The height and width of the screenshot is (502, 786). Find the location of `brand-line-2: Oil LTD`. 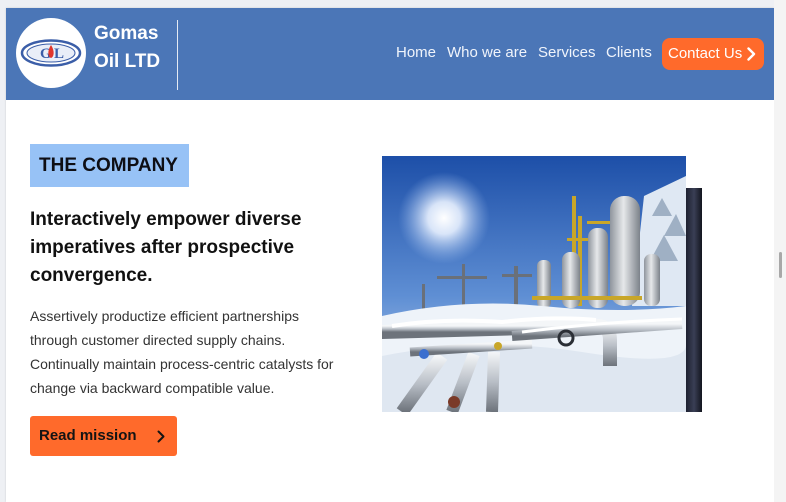

brand-line-2: Oil LTD is located at coordinates (127, 61).